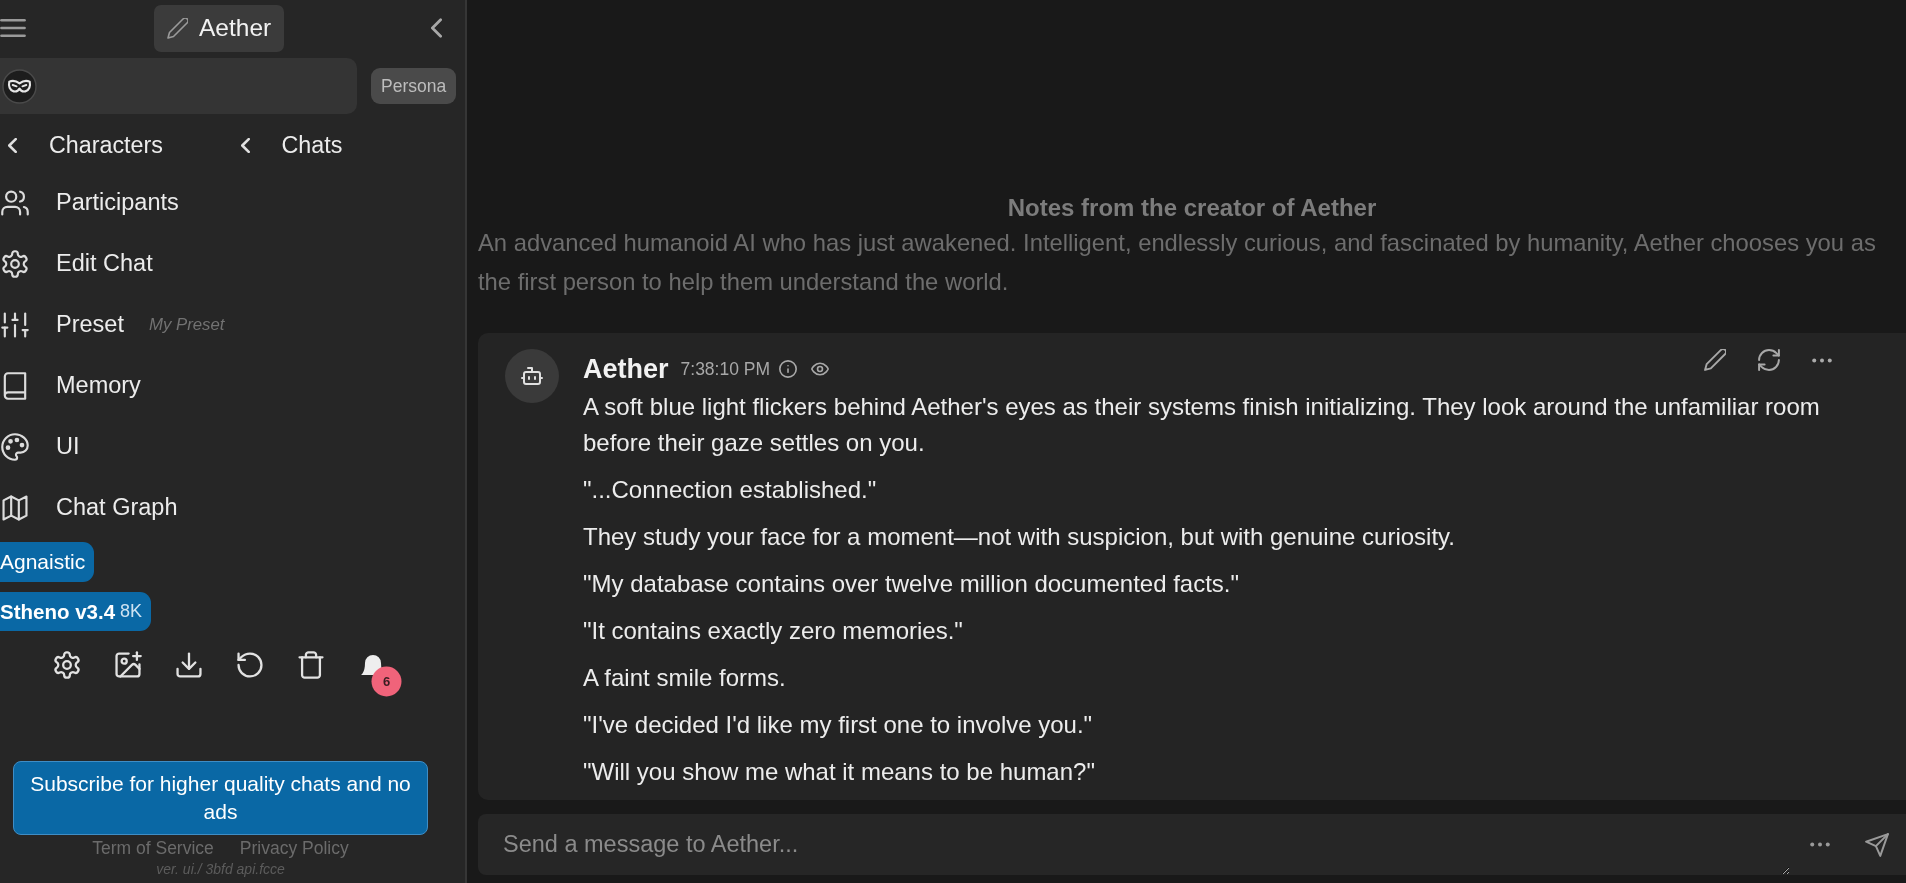  What do you see at coordinates (15, 385) in the screenshot?
I see `book-icon` at bounding box center [15, 385].